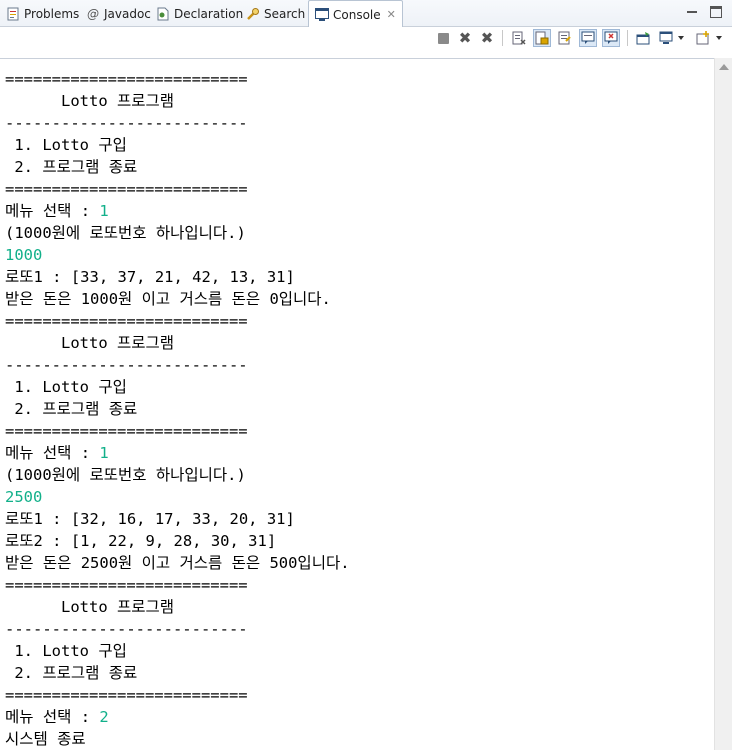 This screenshot has width=732, height=751. I want to click on console-line: 로또1 : [32, 16, 17, 33, 20, 31], so click(150, 519).